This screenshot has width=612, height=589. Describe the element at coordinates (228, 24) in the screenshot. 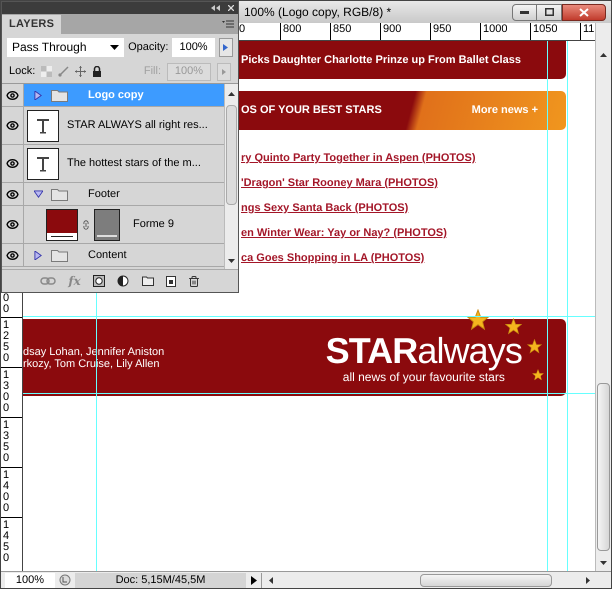

I see `menu-icon` at that location.